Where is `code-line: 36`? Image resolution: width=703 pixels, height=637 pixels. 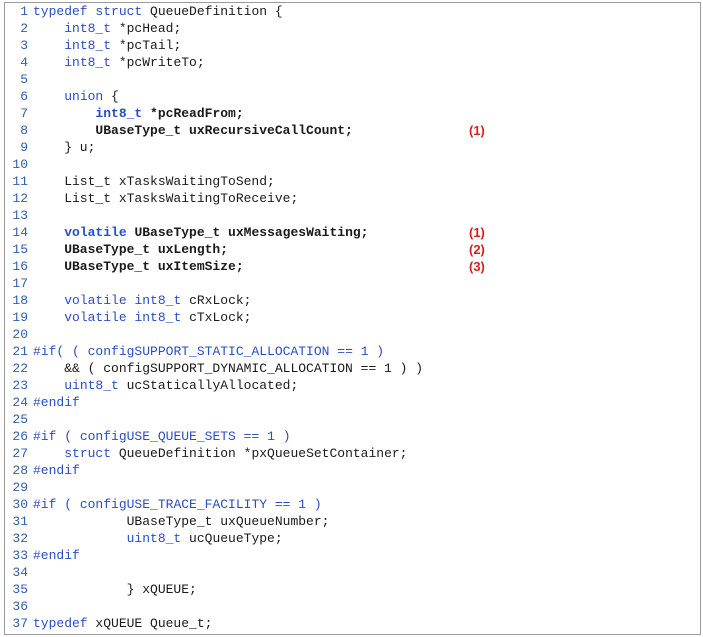 code-line: 36 is located at coordinates (352, 606).